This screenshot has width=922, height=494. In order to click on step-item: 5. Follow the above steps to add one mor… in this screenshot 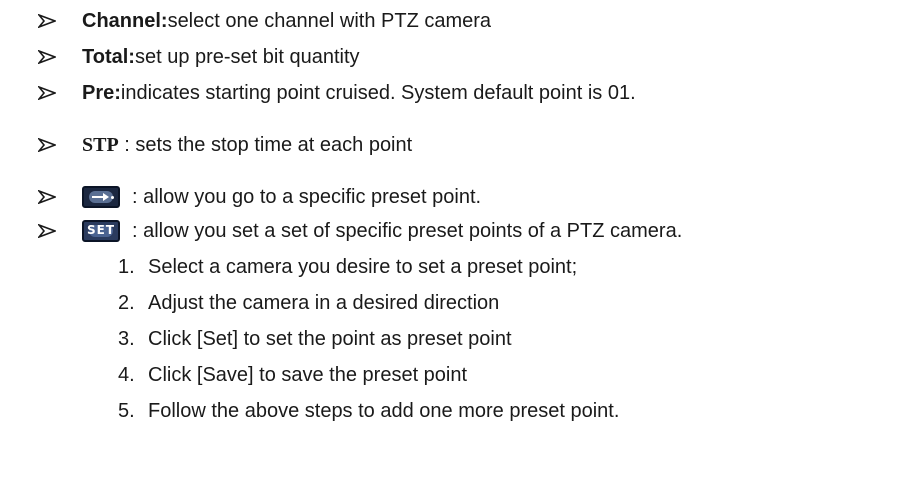, I will do `click(368, 411)`.